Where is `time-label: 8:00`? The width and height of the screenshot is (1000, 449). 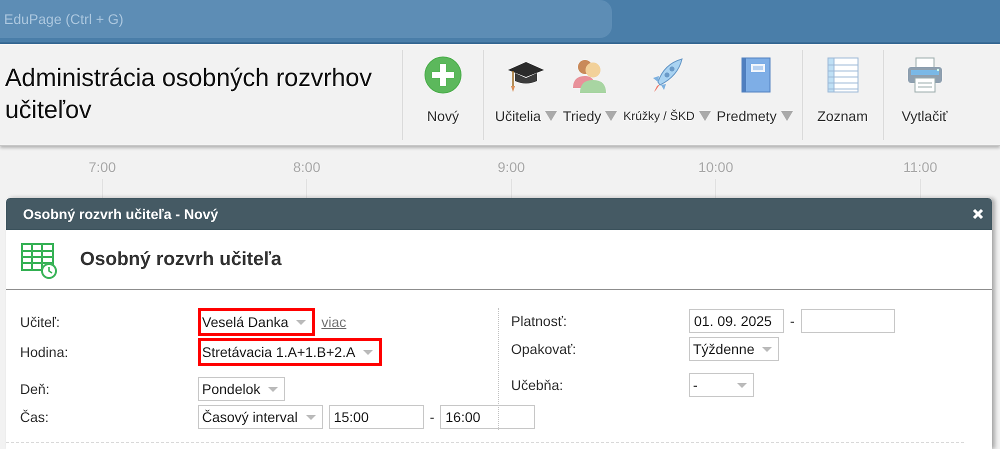 time-label: 8:00 is located at coordinates (306, 168).